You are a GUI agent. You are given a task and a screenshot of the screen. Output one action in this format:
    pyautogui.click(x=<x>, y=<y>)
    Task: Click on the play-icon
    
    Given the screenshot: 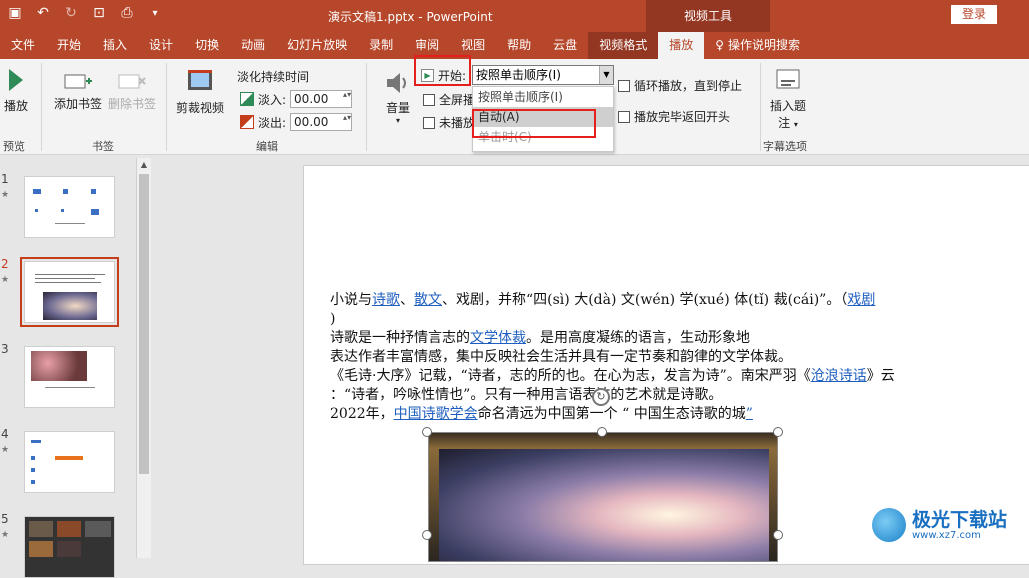 What is the action you would take?
    pyautogui.click(x=16, y=80)
    